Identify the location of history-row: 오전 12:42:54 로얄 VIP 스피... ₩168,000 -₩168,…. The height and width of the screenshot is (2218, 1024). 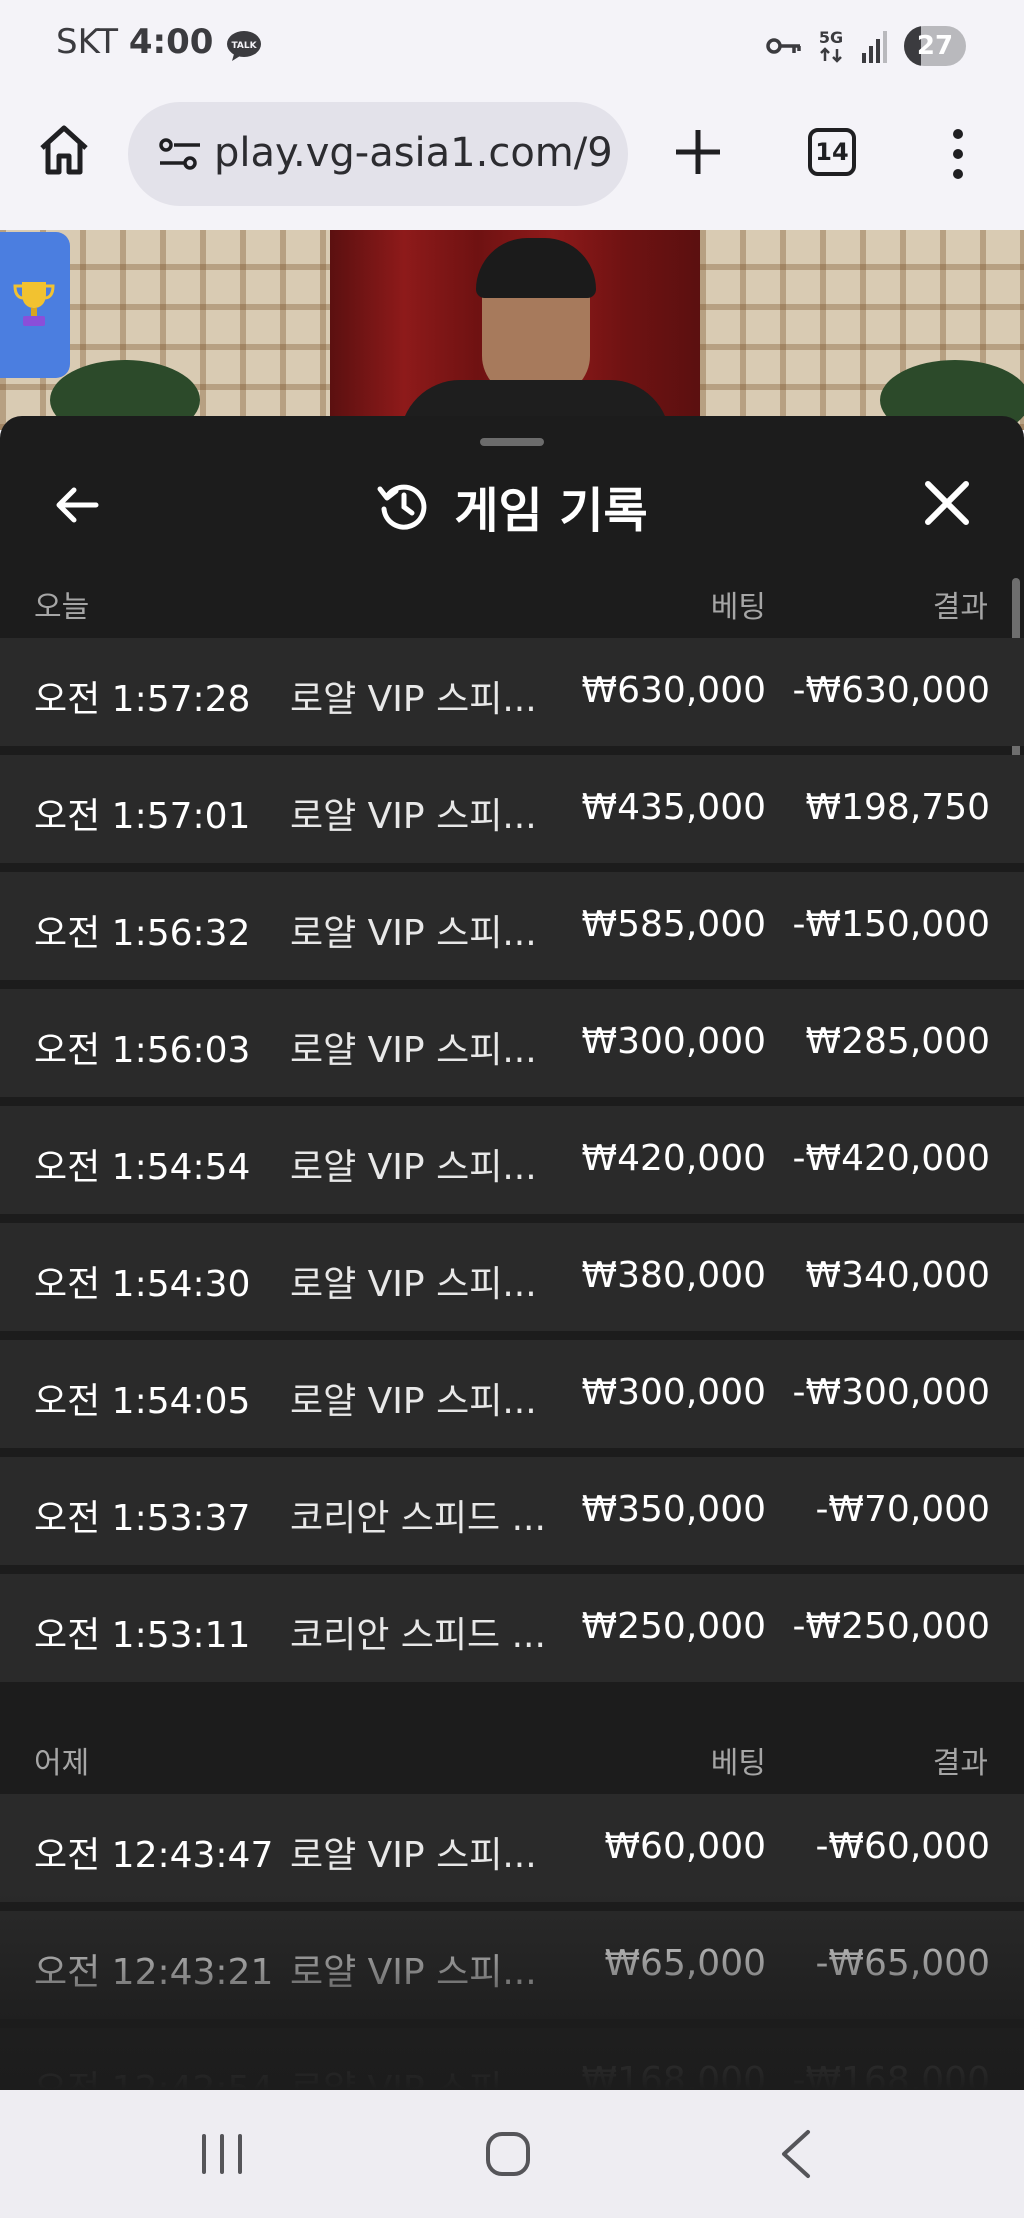
(512, 2059).